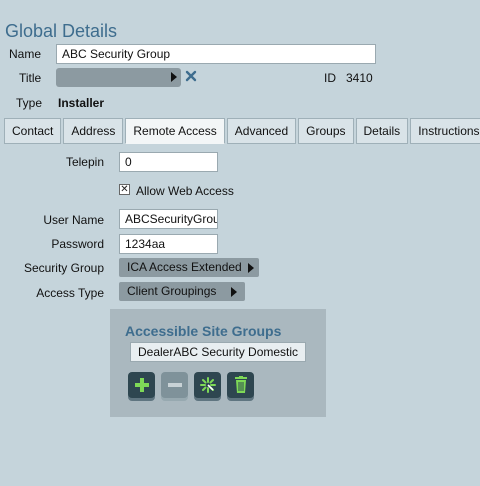  I want to click on access-type-select: Client Groupings, so click(182, 291).